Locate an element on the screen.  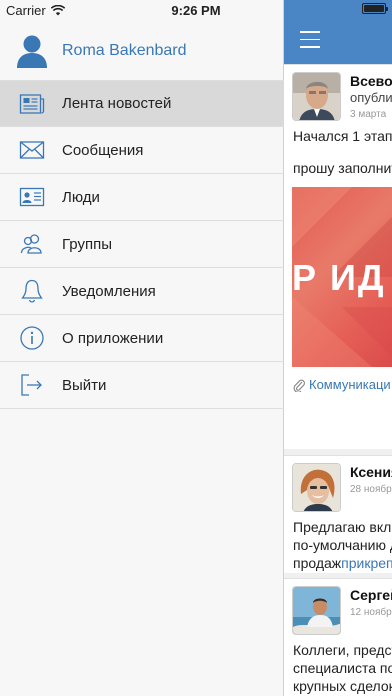
profile-header: Roma Bakenbard is located at coordinates (142, 51).